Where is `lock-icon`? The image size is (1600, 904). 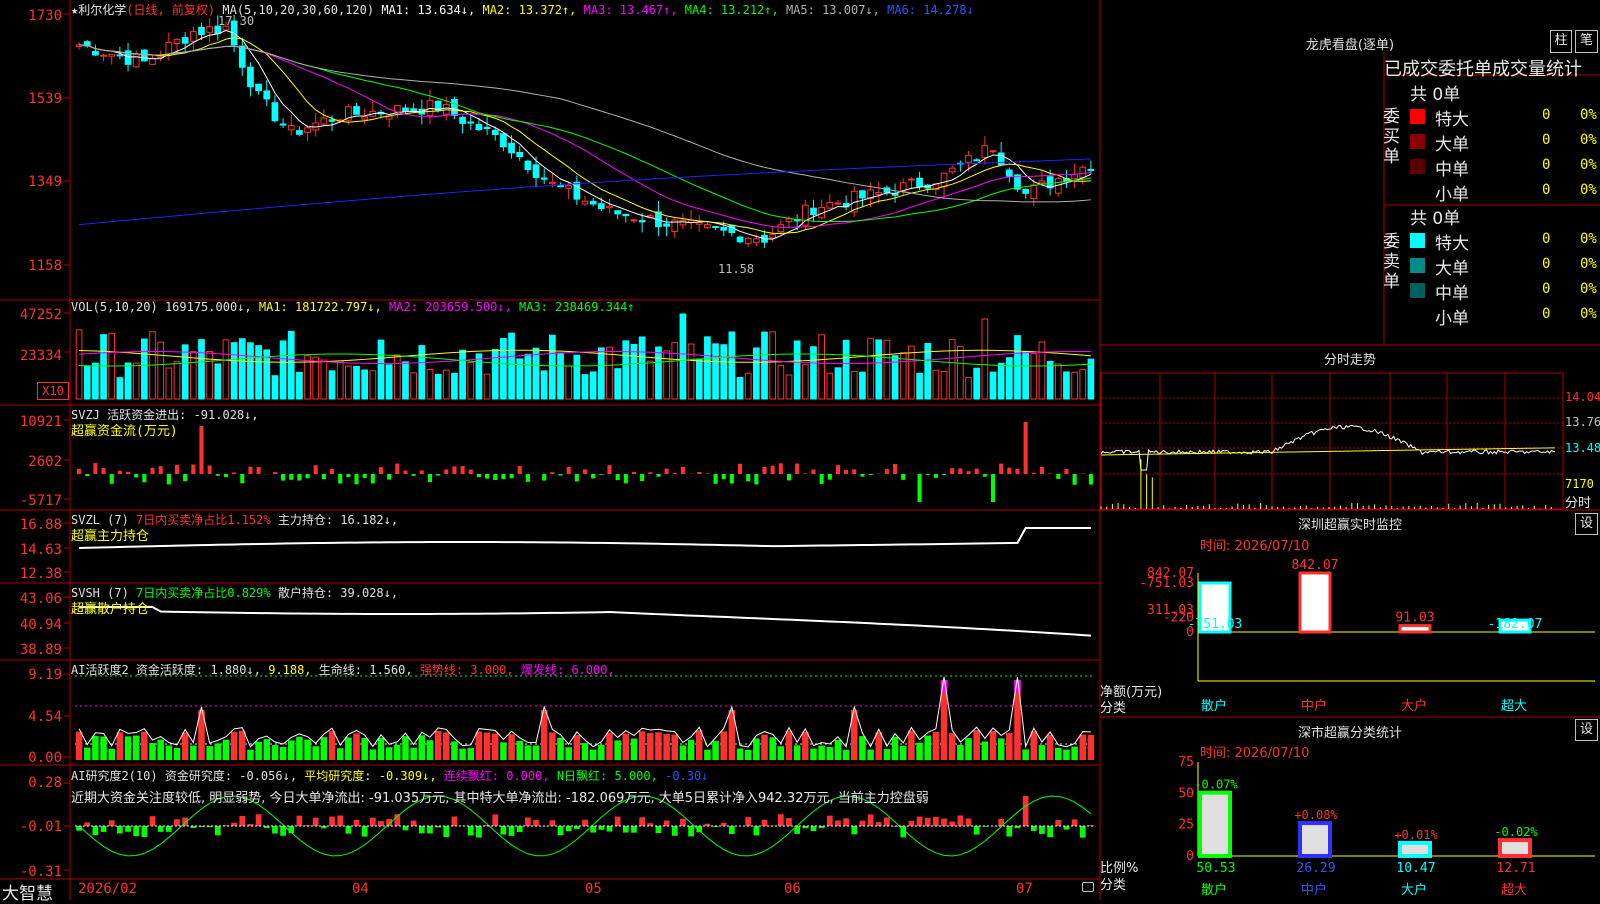 lock-icon is located at coordinates (1088, 887).